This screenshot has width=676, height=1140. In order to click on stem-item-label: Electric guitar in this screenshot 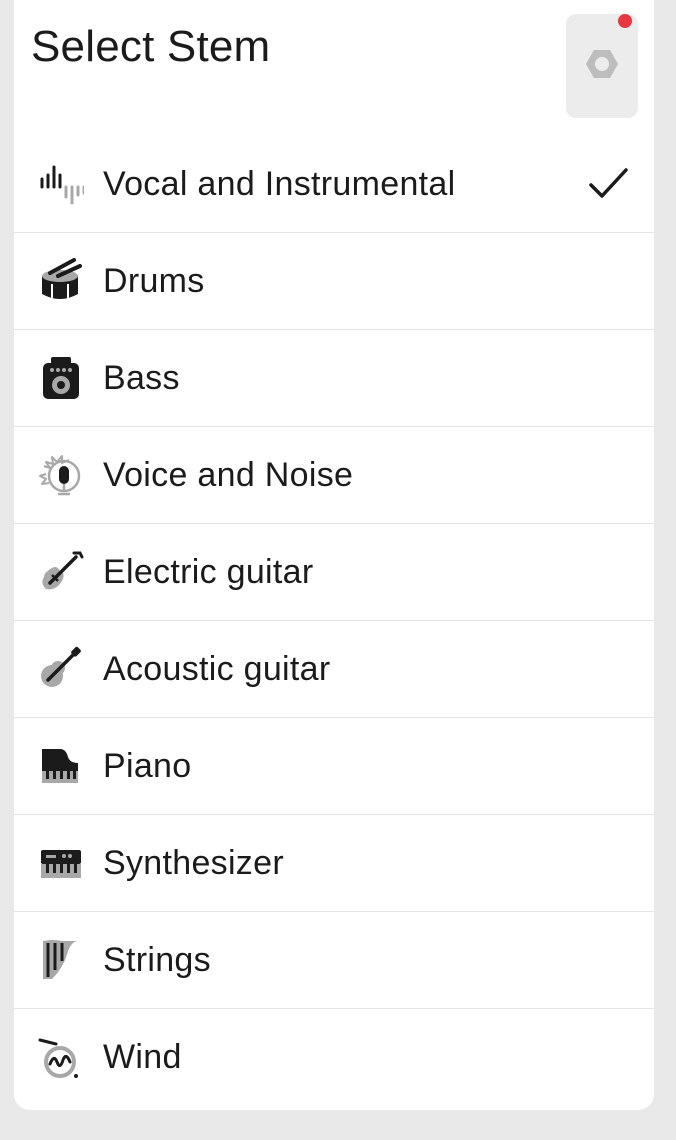, I will do `click(208, 571)`.